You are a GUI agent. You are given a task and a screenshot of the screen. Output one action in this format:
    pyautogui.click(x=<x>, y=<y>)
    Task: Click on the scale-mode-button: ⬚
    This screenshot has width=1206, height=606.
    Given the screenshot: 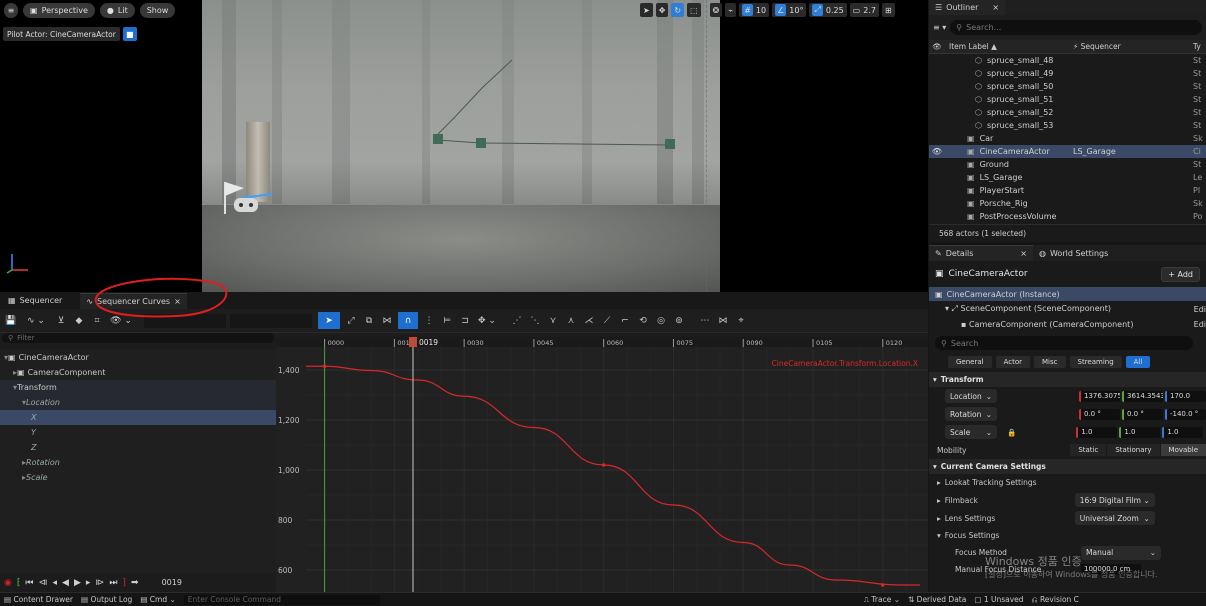 What is the action you would take?
    pyautogui.click(x=694, y=10)
    